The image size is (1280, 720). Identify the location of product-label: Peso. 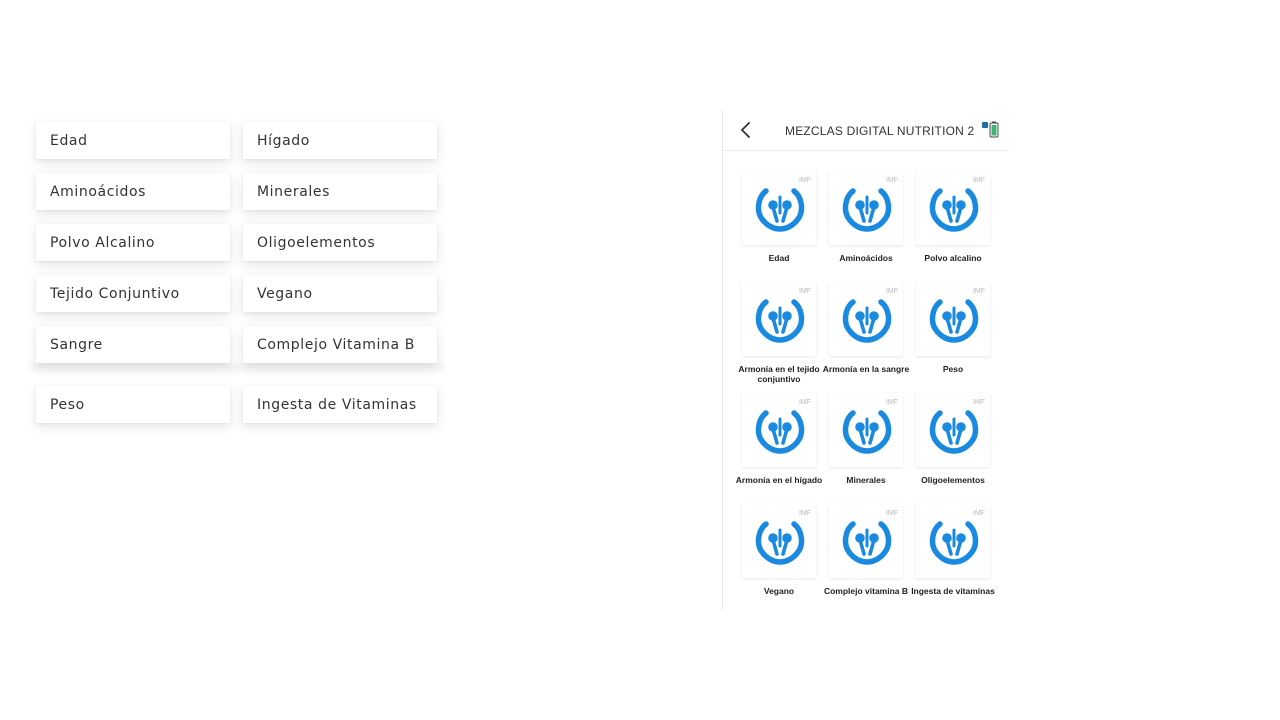
(953, 369).